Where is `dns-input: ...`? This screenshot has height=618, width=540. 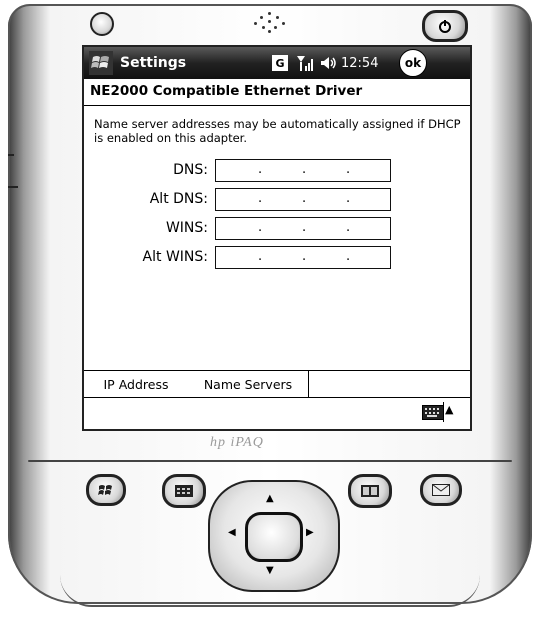 dns-input: ... is located at coordinates (303, 170).